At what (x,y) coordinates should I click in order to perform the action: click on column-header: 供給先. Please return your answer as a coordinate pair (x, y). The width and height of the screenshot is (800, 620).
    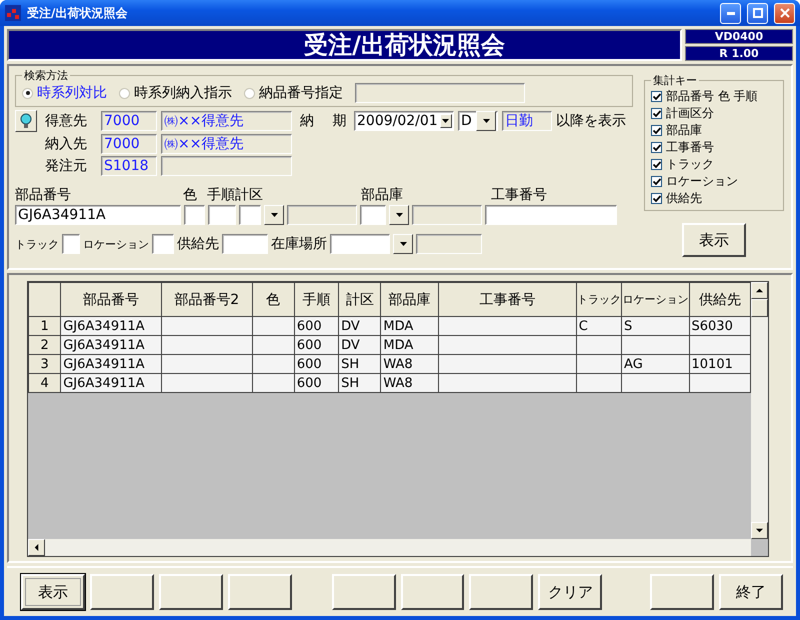
    Looking at the image, I should click on (719, 299).